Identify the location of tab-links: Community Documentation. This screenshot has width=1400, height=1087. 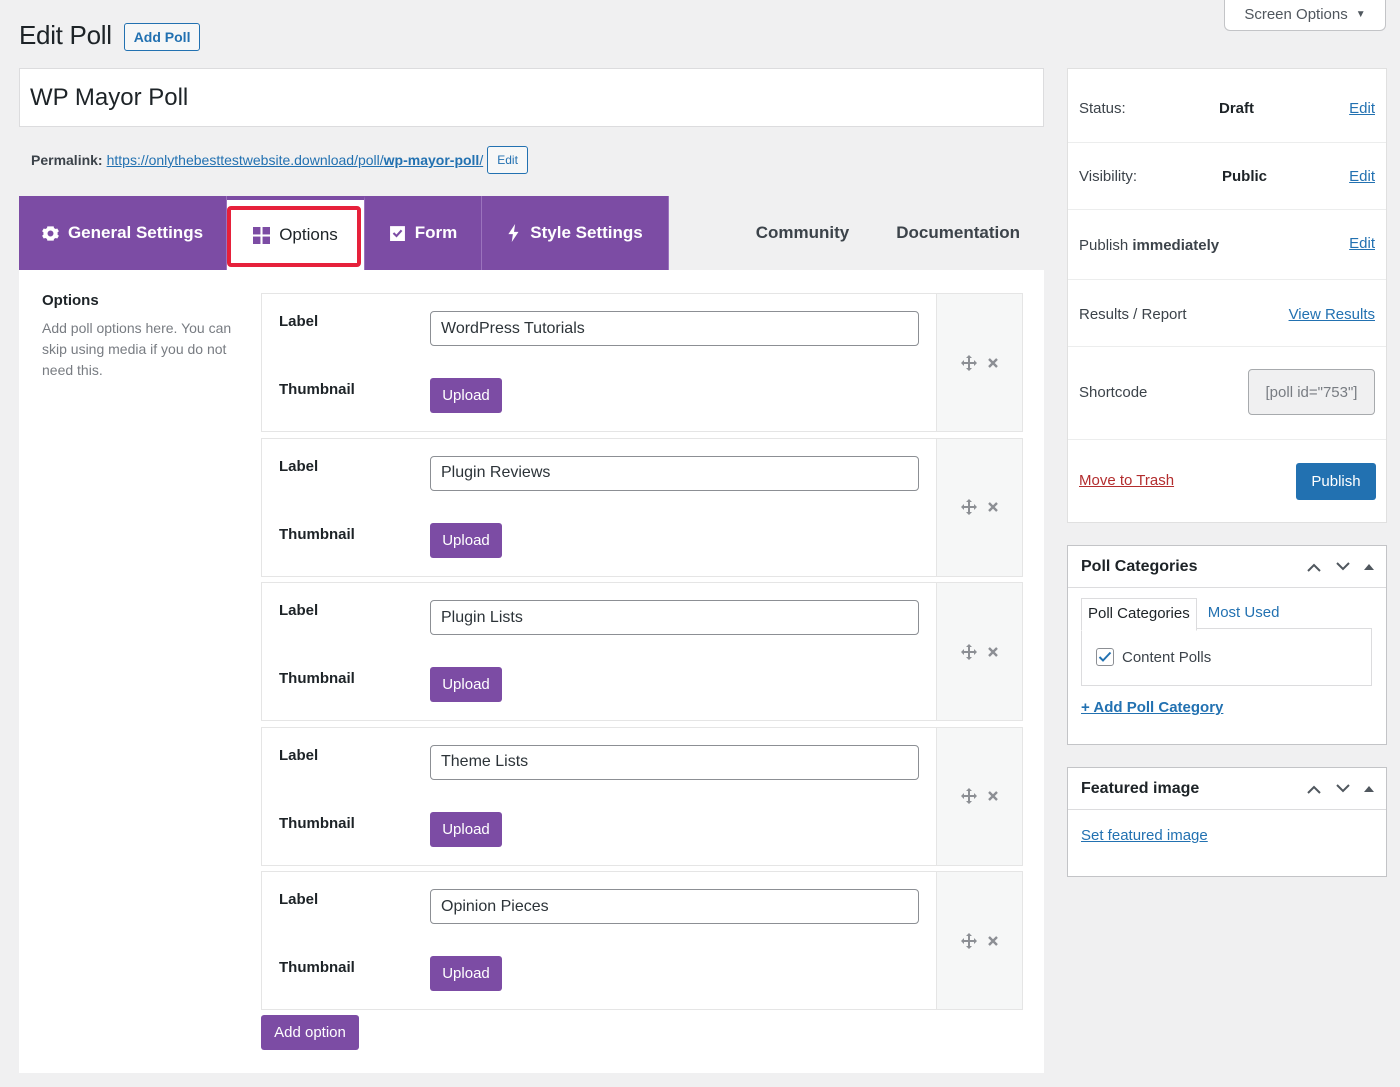
(899, 233).